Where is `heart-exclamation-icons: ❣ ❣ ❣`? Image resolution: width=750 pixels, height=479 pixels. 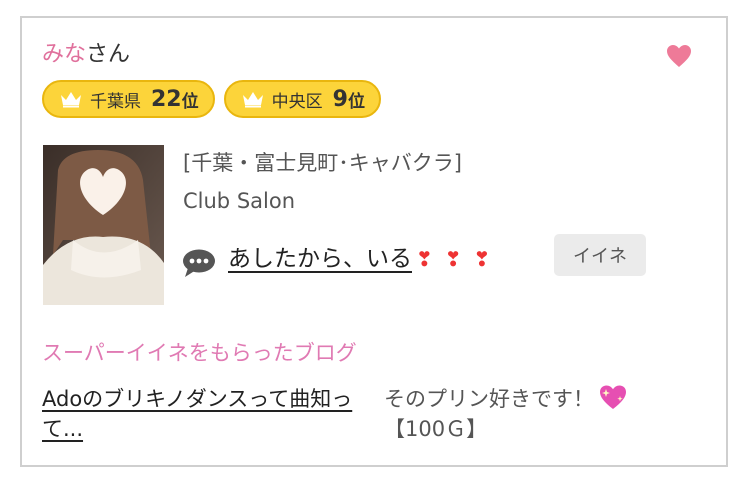
heart-exclamation-icons: ❣ ❣ ❣ is located at coordinates (459, 259).